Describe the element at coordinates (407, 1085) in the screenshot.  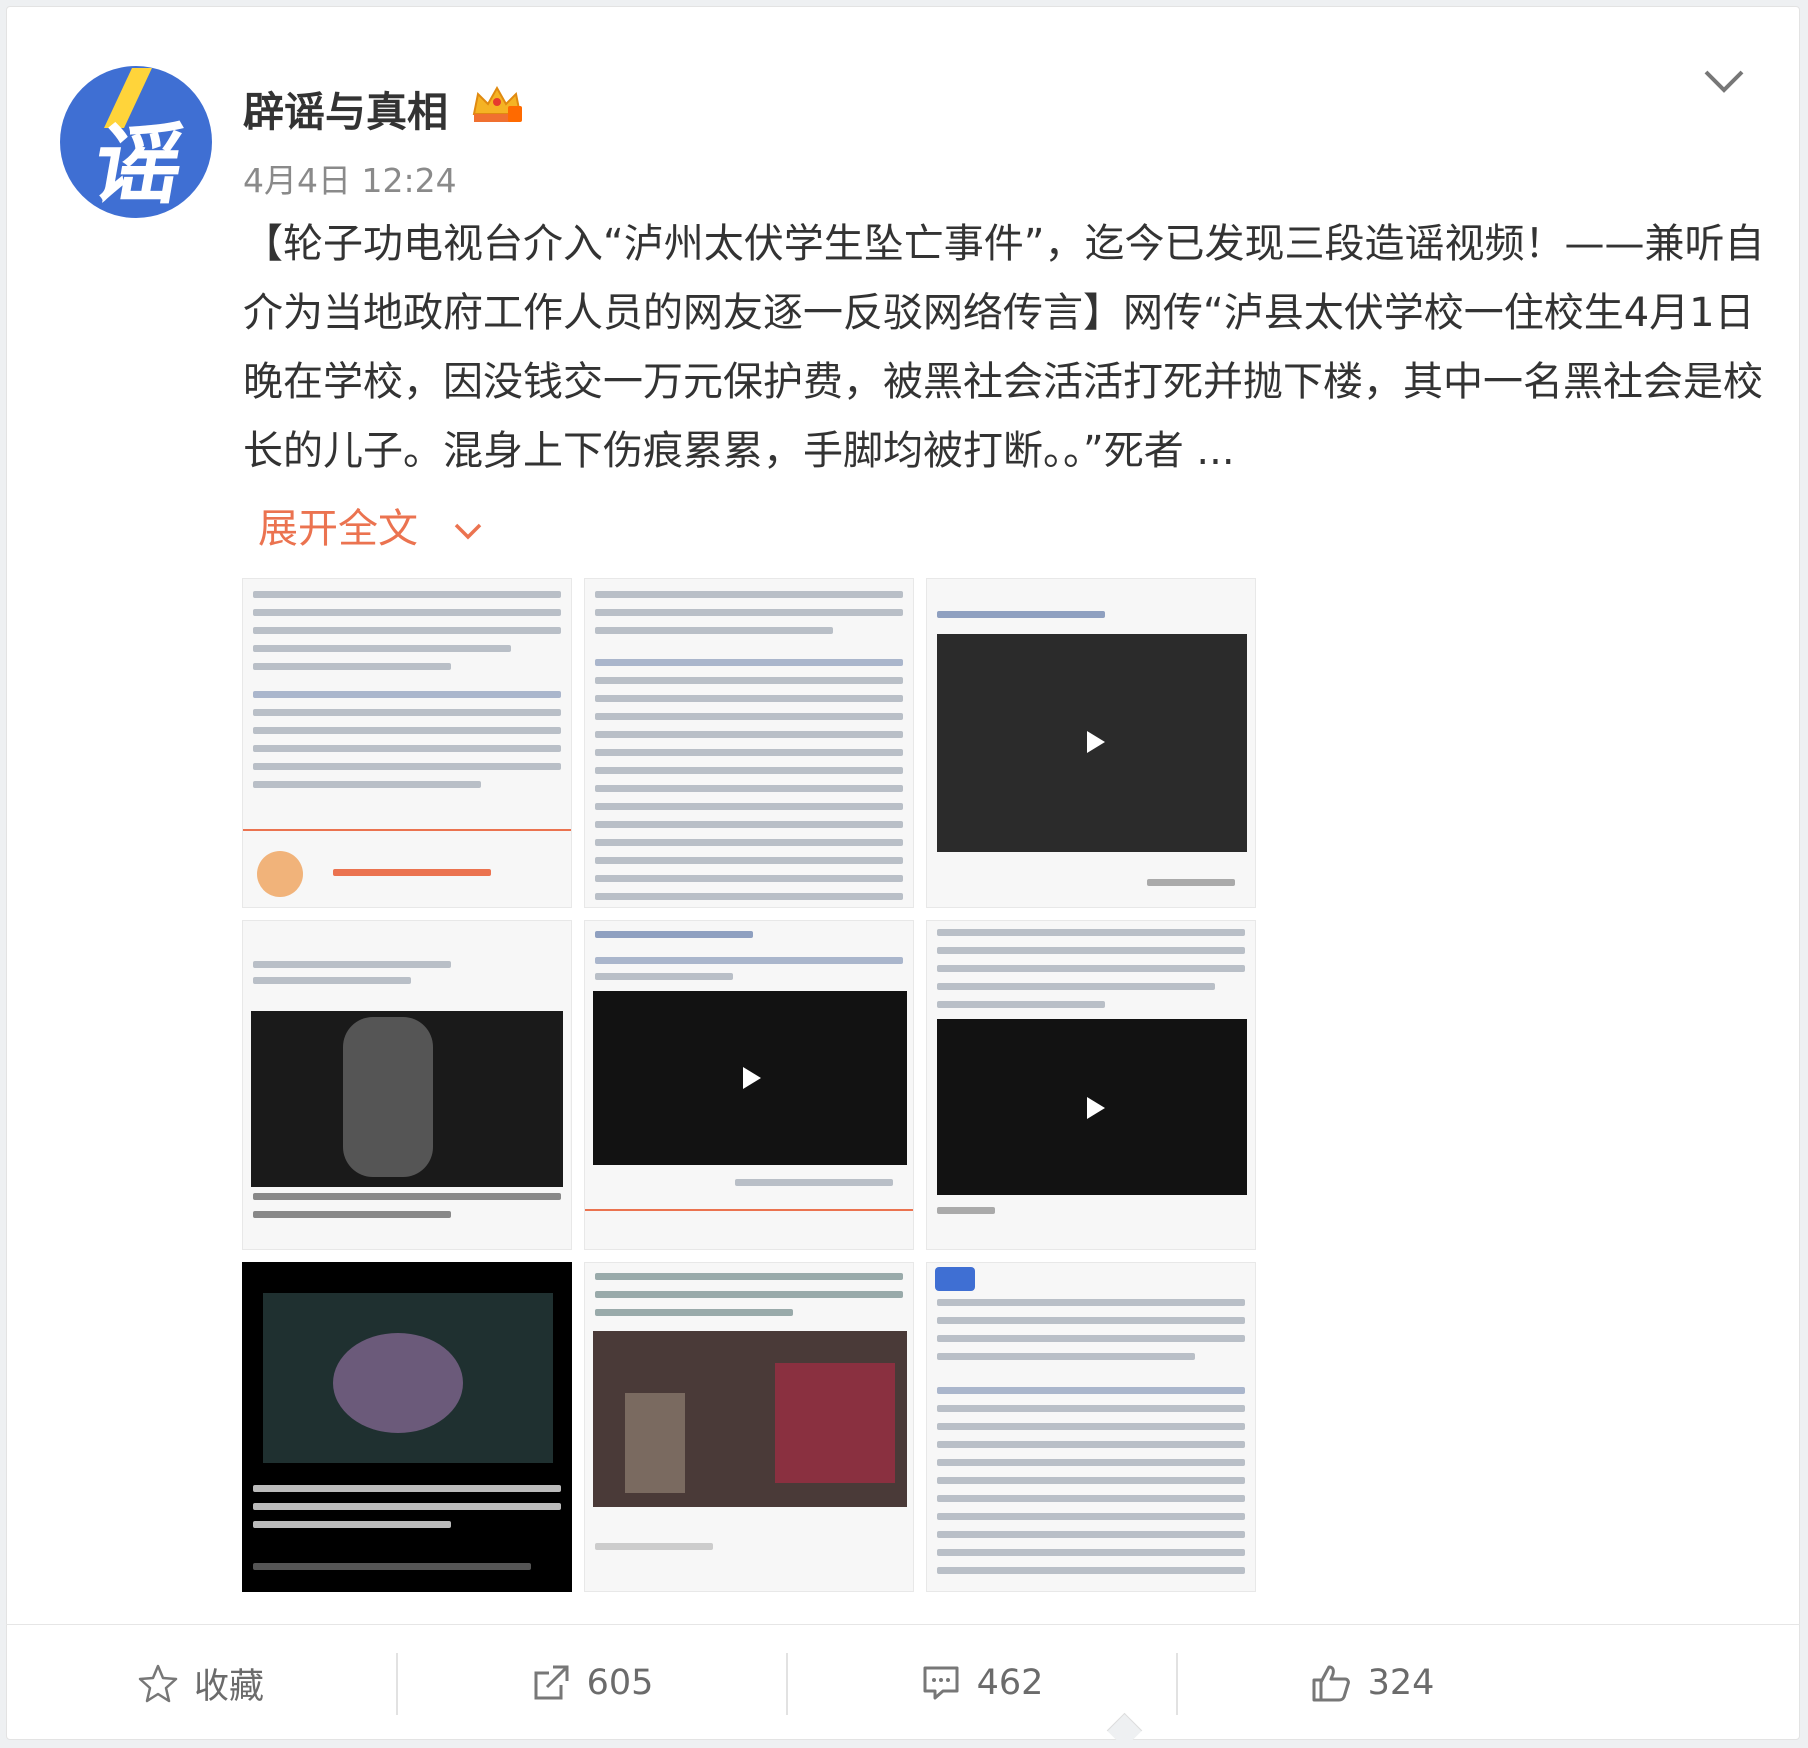
I see `image-4-thumbnail` at that location.